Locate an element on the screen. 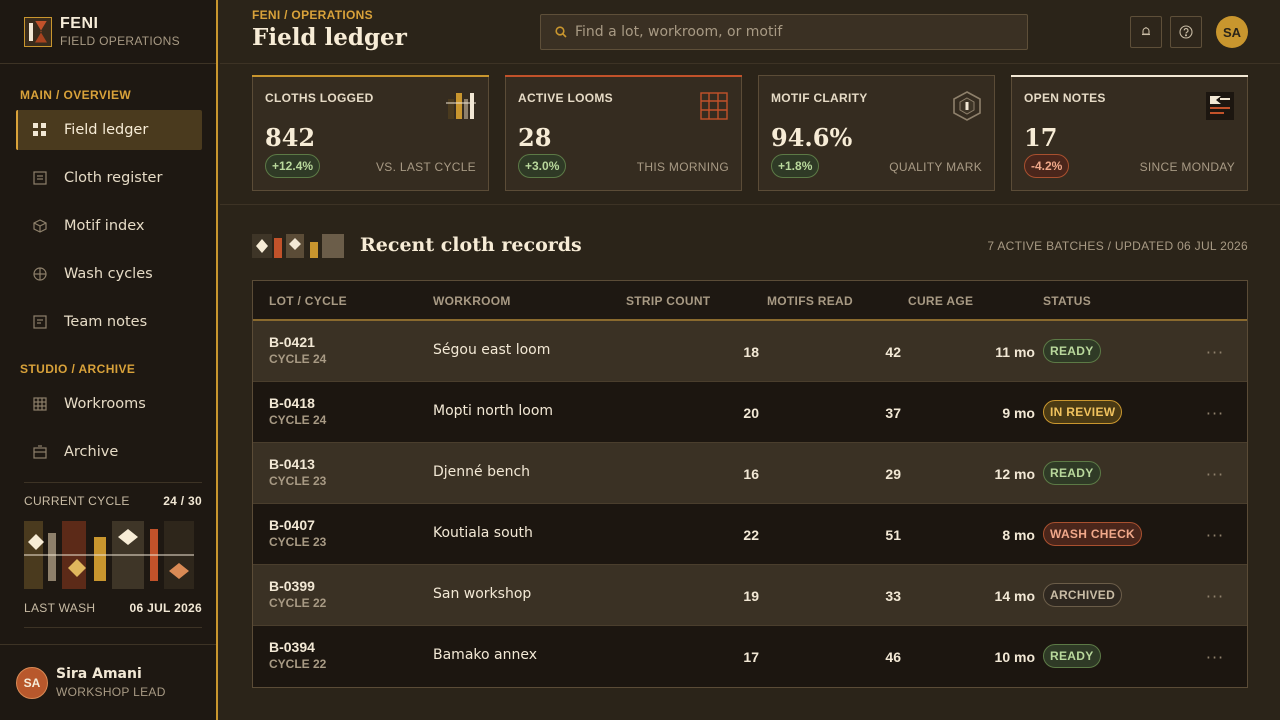  last-wash-label: LAST WASH is located at coordinates (60, 608).